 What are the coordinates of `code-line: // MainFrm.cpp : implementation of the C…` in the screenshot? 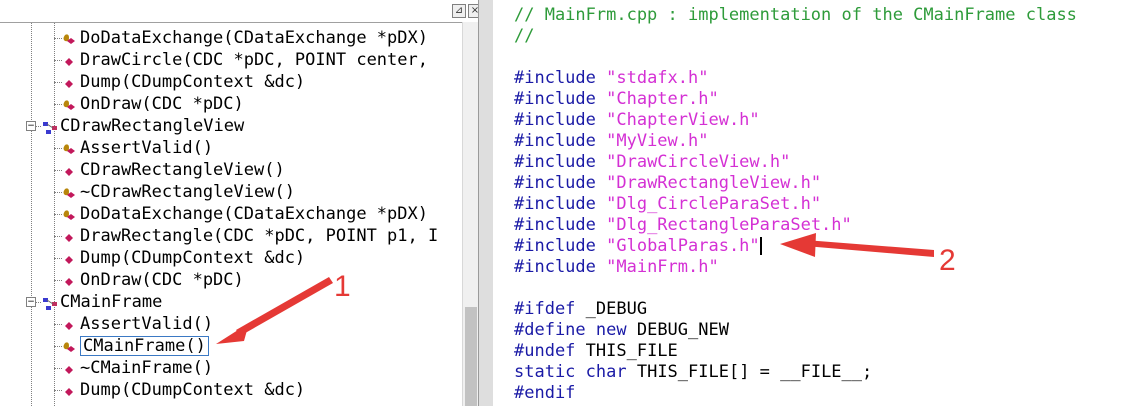 It's located at (795, 15).